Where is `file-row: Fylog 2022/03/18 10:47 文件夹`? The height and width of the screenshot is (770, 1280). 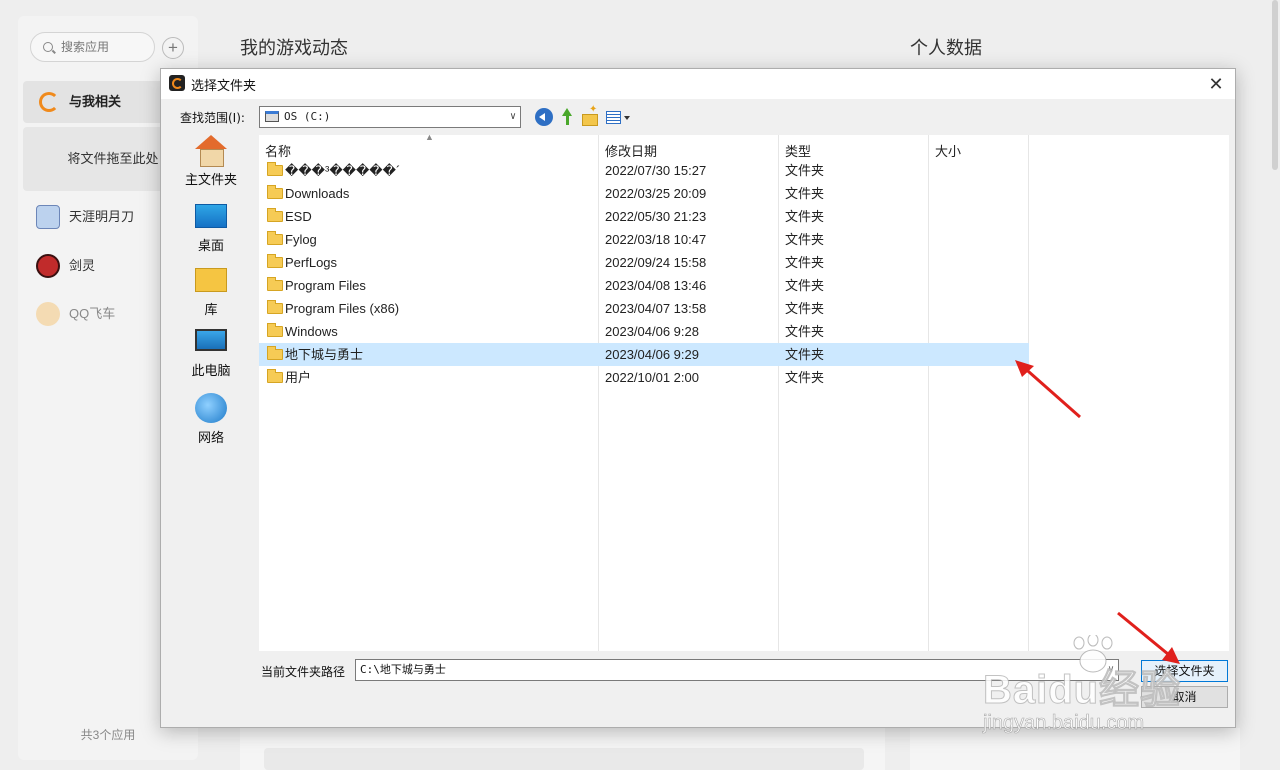
file-row: Fylog 2022/03/18 10:47 文件夹 is located at coordinates (644, 239).